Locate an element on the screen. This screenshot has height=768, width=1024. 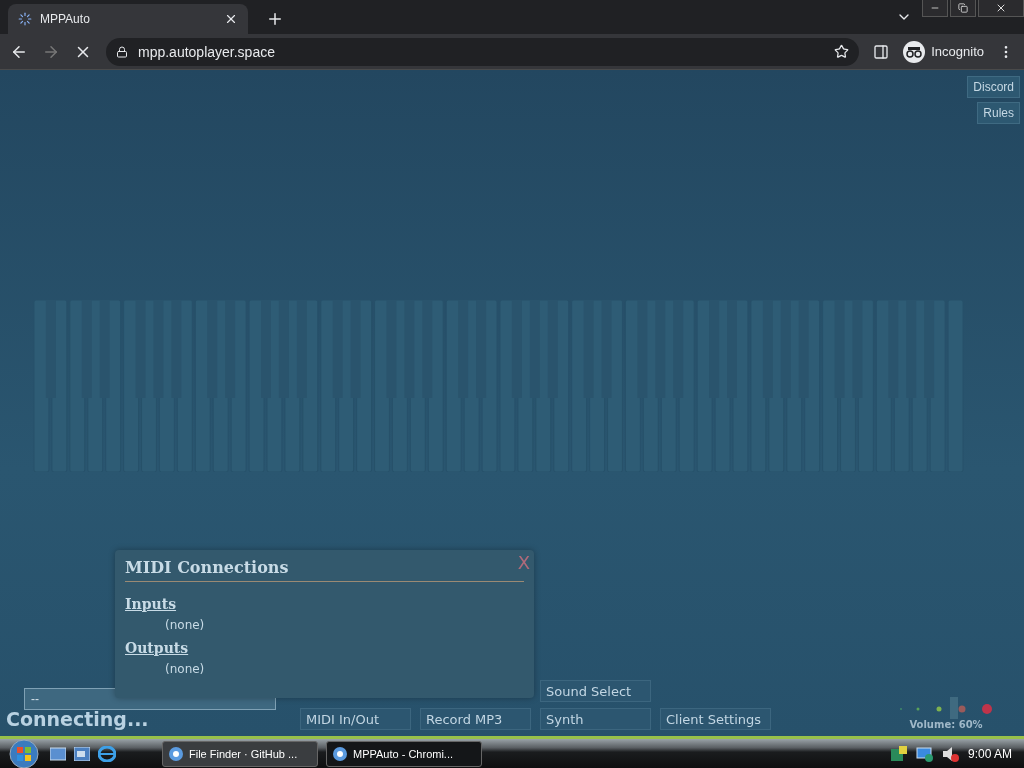
control-button: Record MP3 is located at coordinates (475, 719).